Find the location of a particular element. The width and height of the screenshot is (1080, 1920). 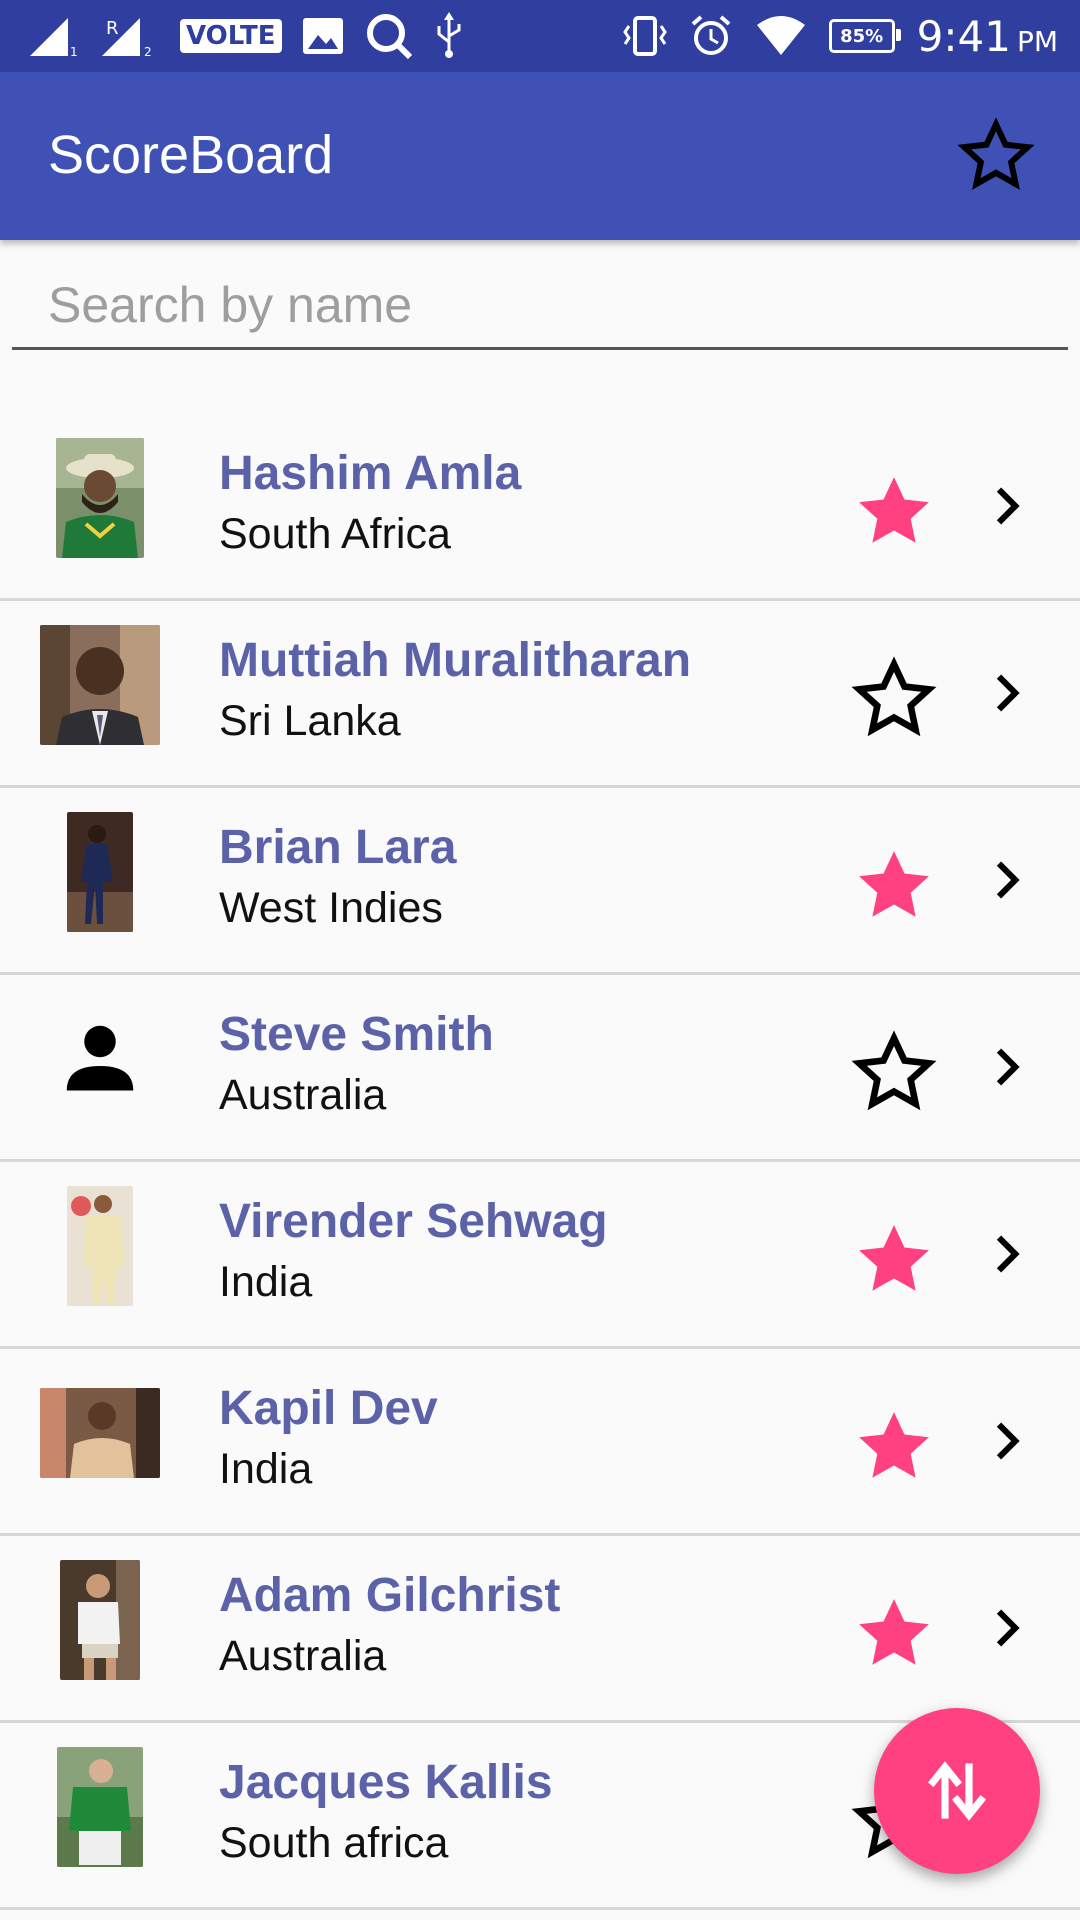

person-placeholder-icon is located at coordinates (100, 1058).